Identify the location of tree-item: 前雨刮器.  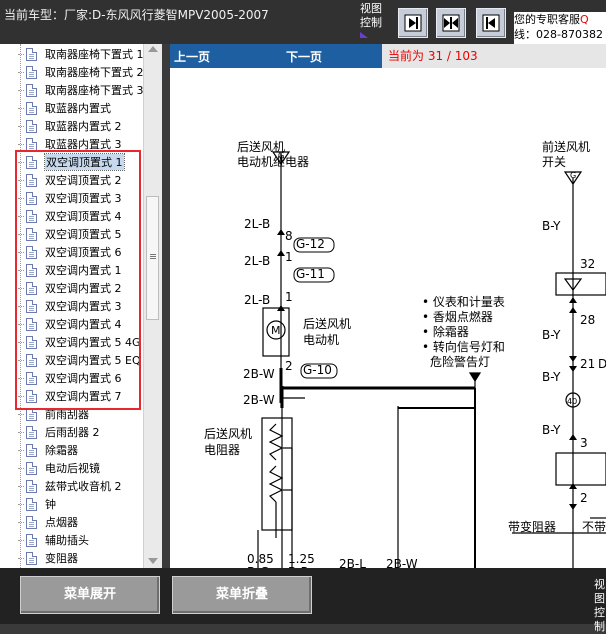
(53, 414).